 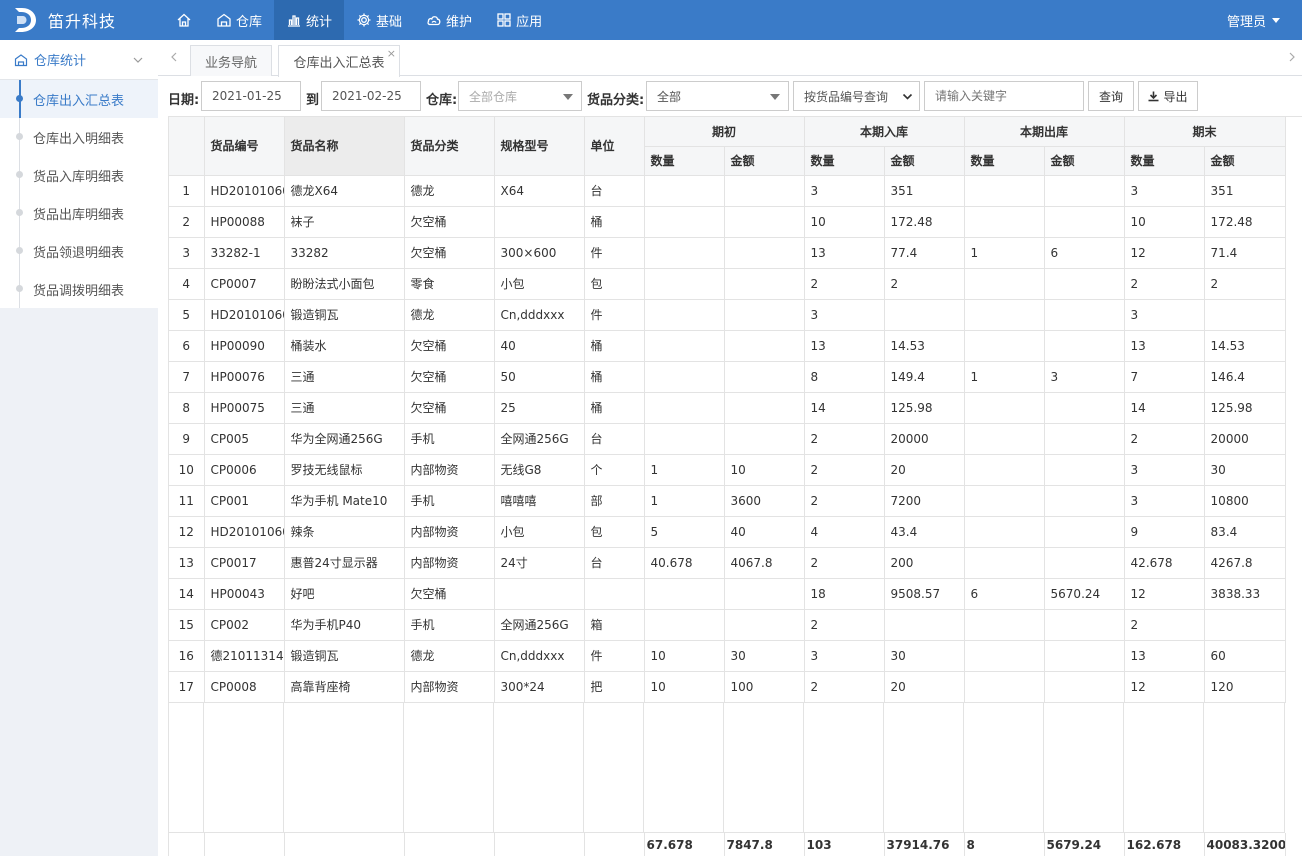 What do you see at coordinates (79, 60) in the screenshot?
I see `sidebar-group-header: 仓库统计` at bounding box center [79, 60].